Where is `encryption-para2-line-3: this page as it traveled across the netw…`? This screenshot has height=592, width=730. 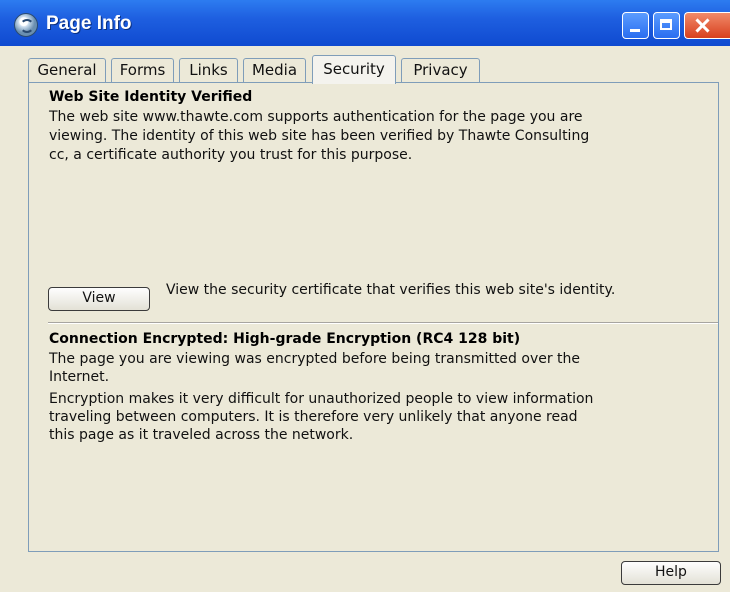 encryption-para2-line-3: this page as it traveled across the netw… is located at coordinates (201, 435).